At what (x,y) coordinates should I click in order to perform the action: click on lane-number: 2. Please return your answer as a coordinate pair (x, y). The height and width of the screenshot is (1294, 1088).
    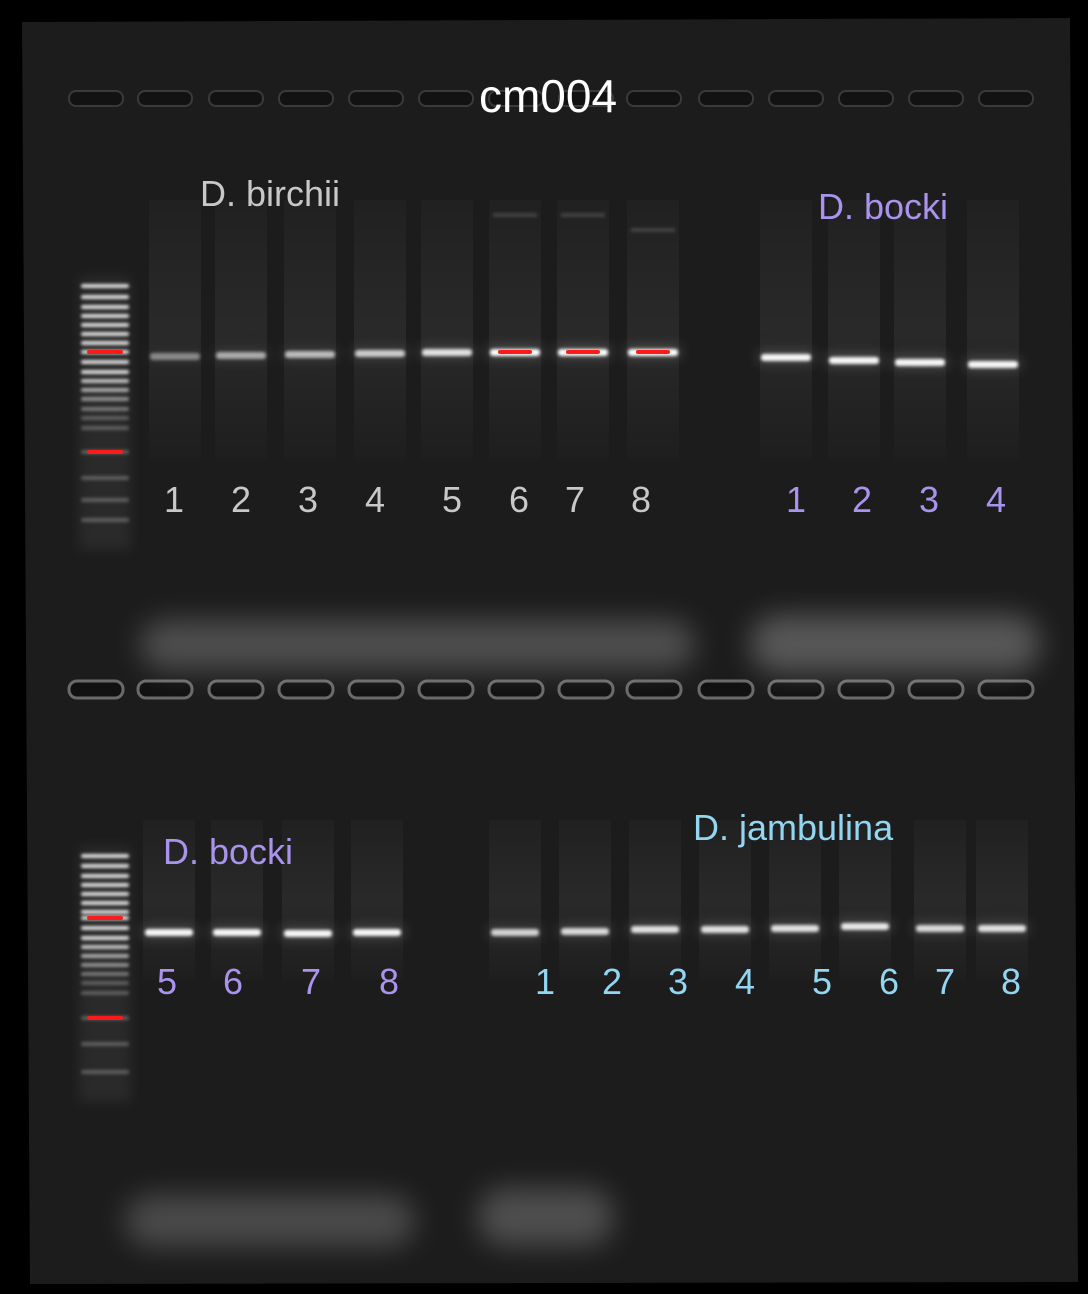
    Looking at the image, I should click on (612, 981).